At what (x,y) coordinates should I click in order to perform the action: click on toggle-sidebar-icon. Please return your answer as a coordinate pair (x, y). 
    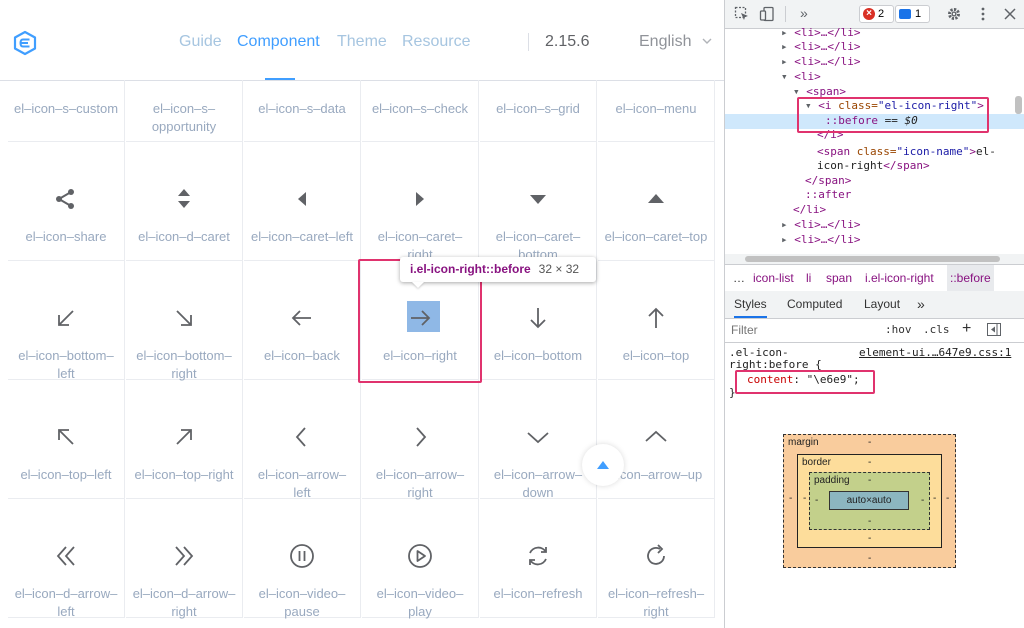
    Looking at the image, I should click on (994, 329).